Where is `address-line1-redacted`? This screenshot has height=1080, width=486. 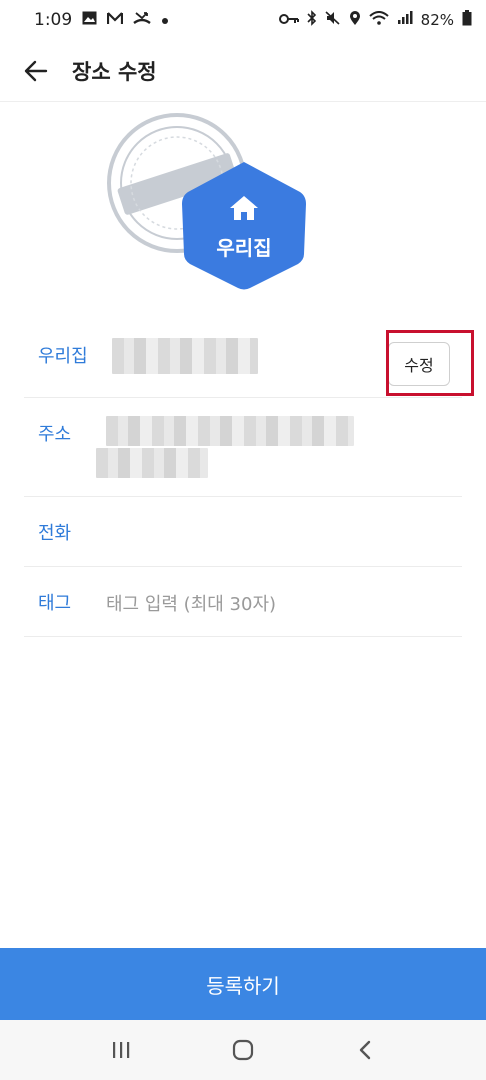 address-line1-redacted is located at coordinates (230, 431).